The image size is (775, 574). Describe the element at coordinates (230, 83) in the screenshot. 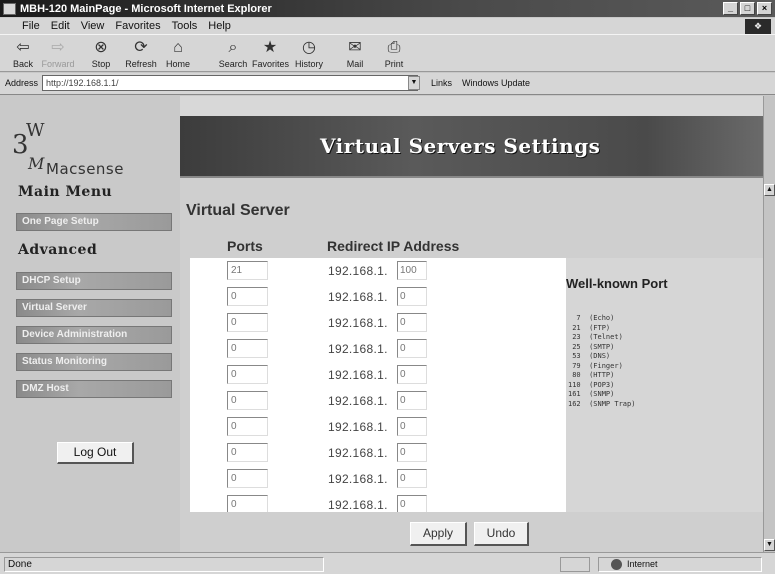

I see `address-input: http://192.168.1.1/` at that location.